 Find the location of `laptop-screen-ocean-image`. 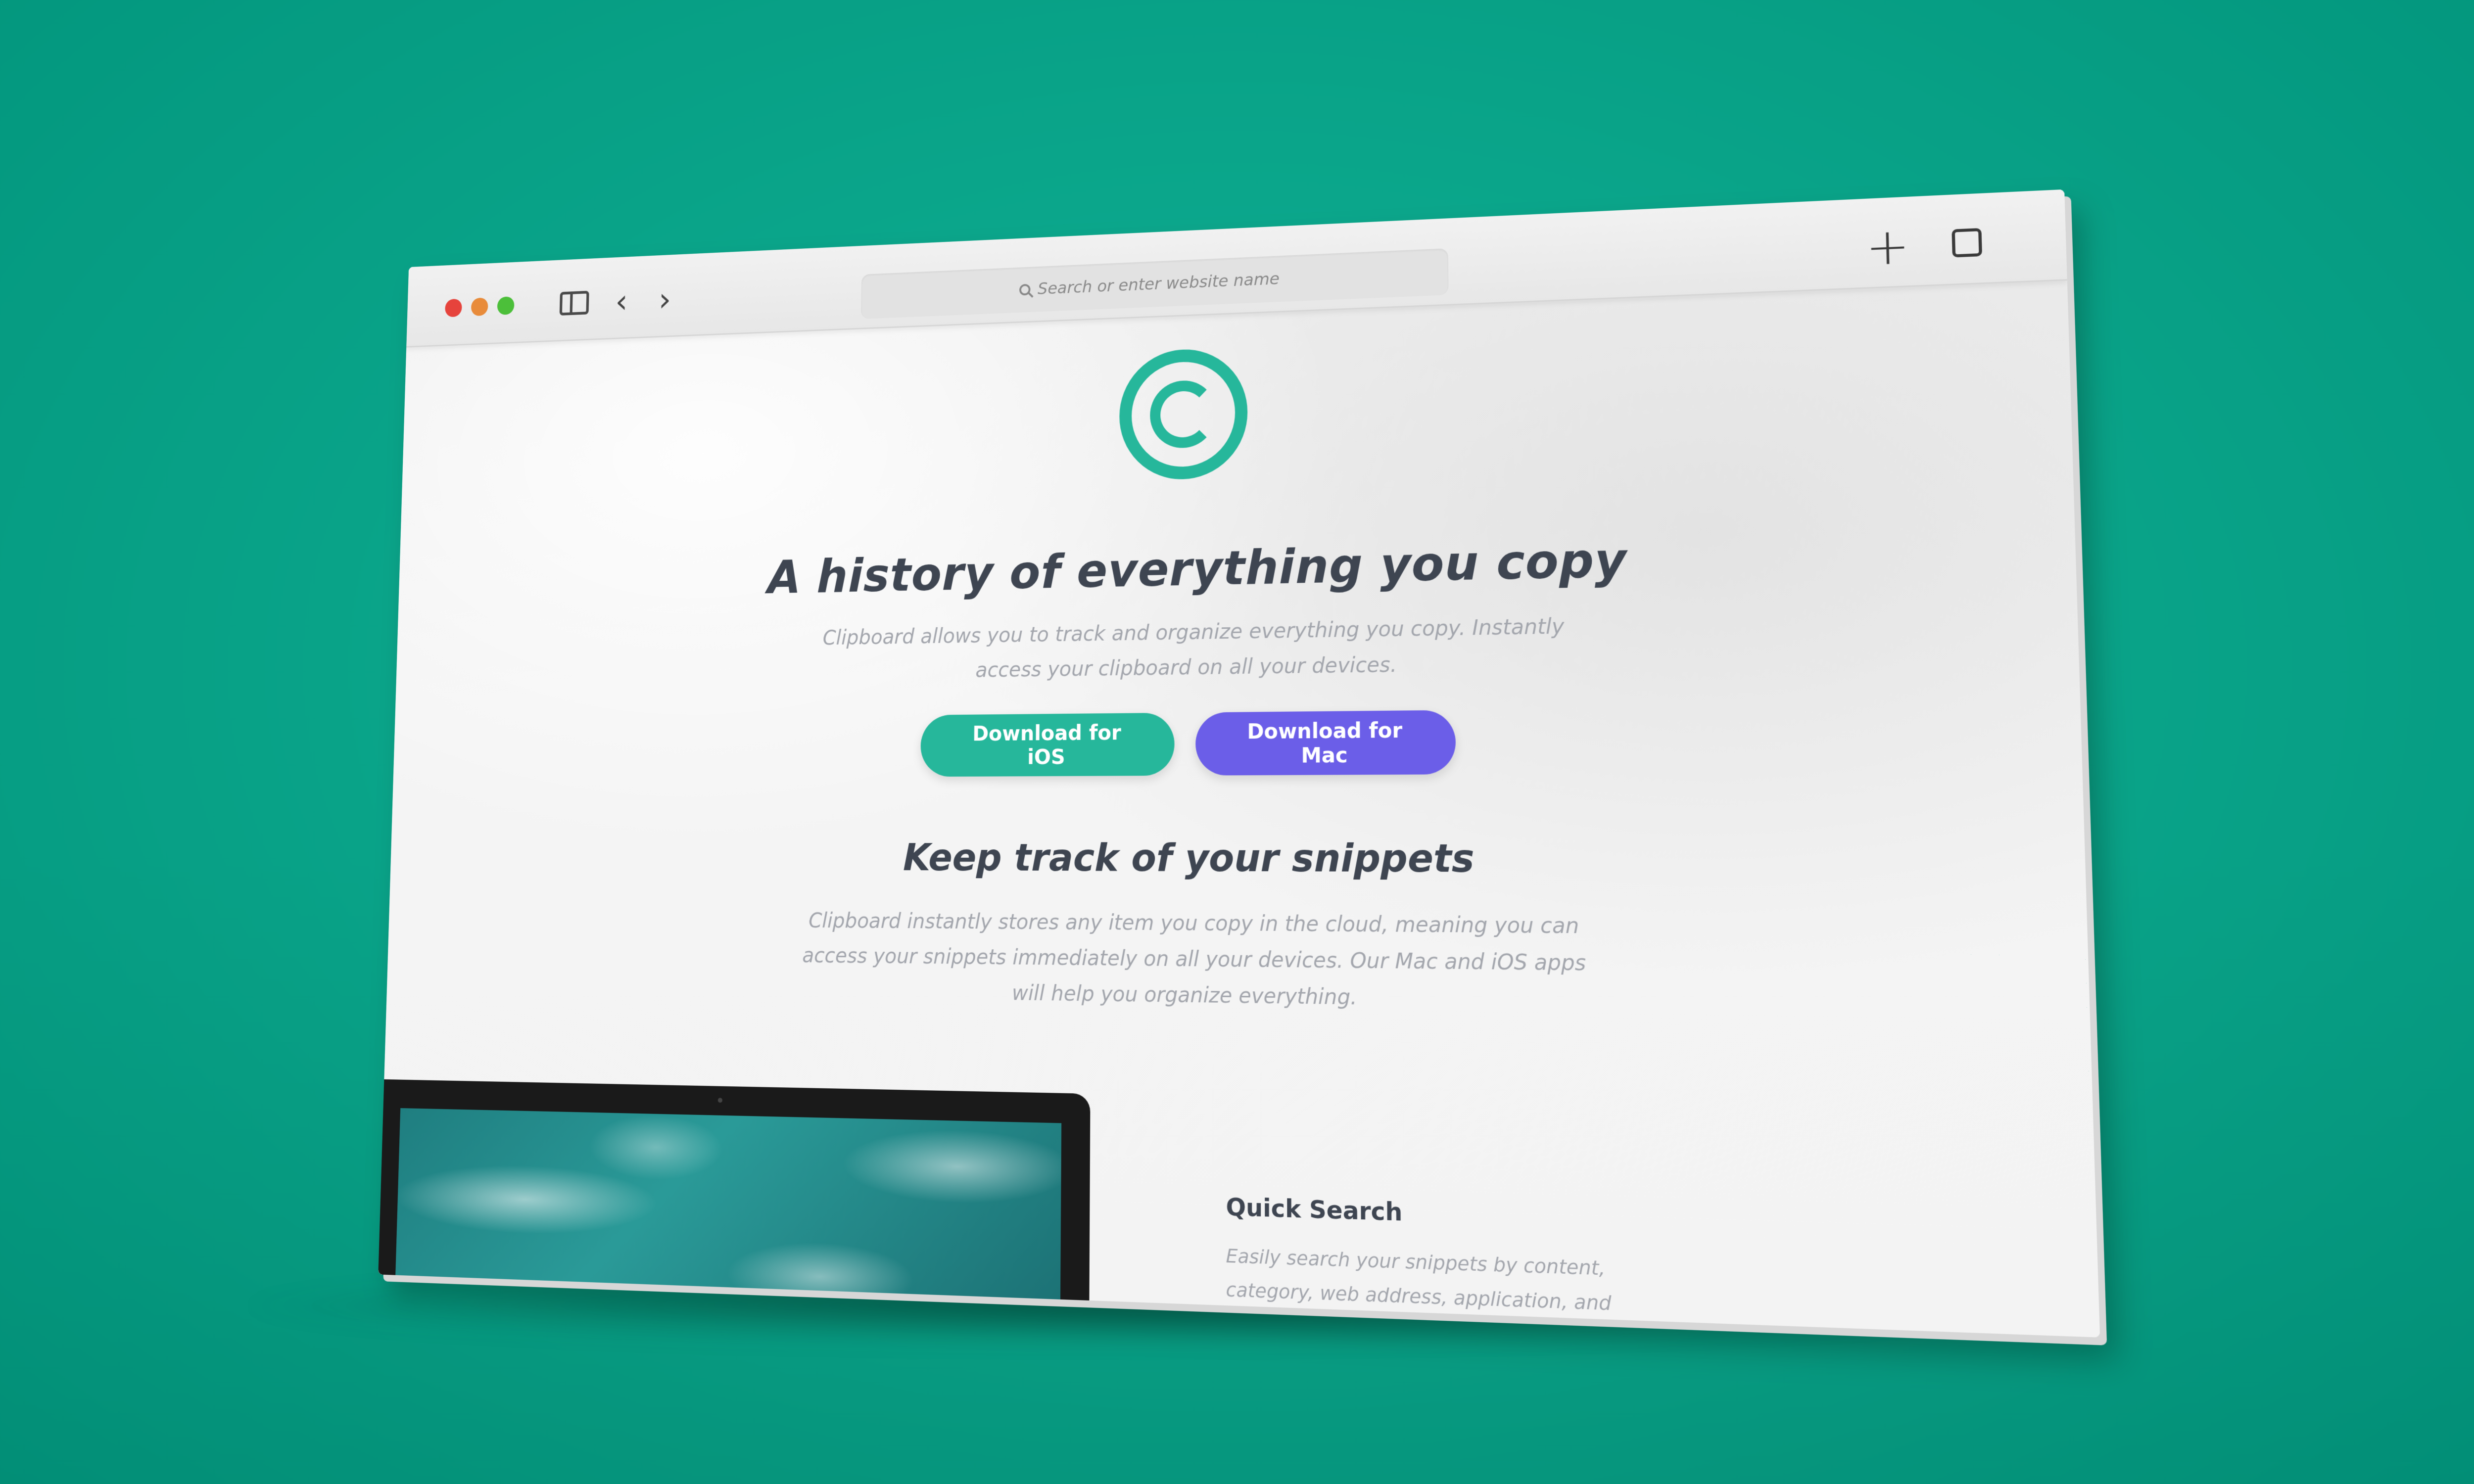

laptop-screen-ocean-image is located at coordinates (728, 1223).